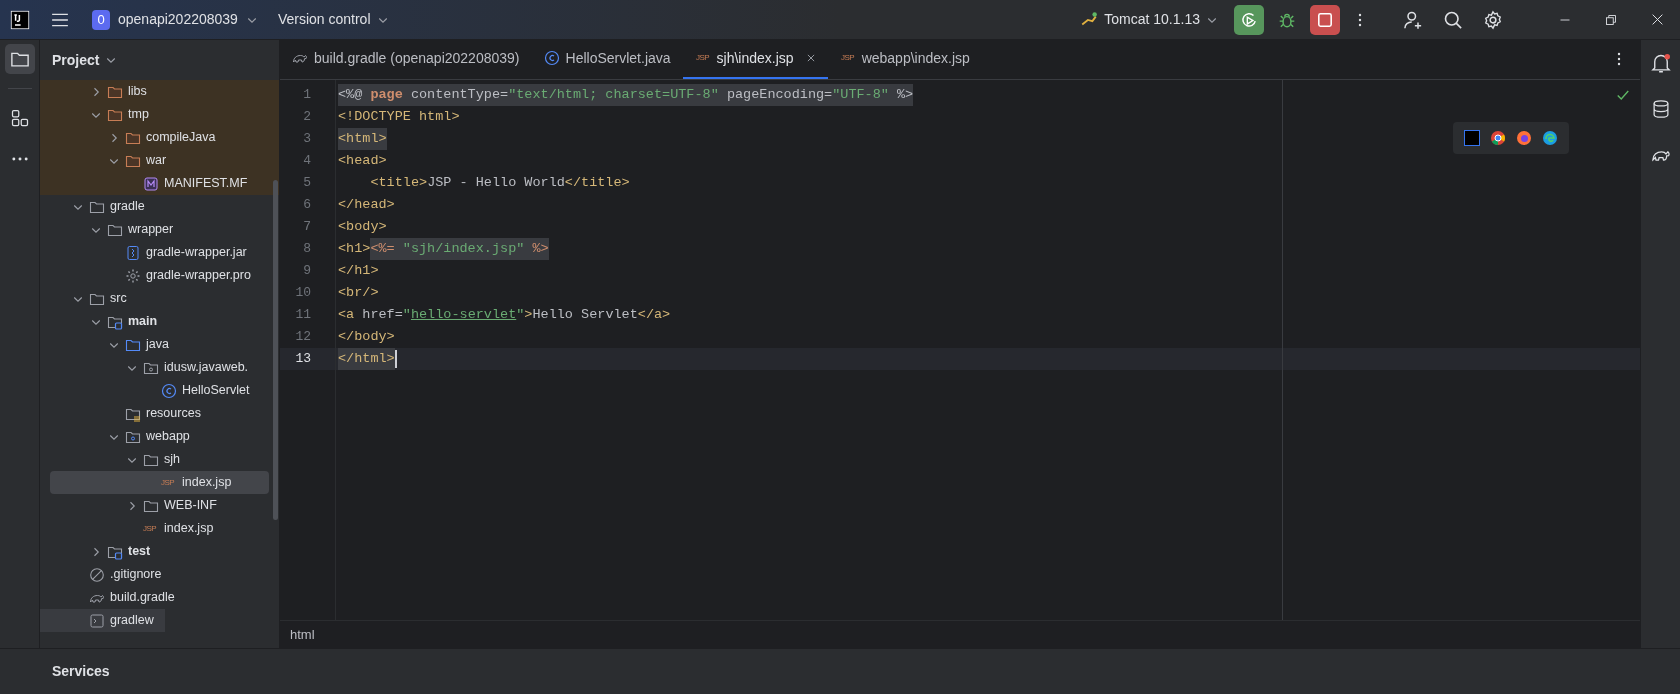 The height and width of the screenshot is (694, 1680). I want to click on app-logo-icon, so click(20, 19).